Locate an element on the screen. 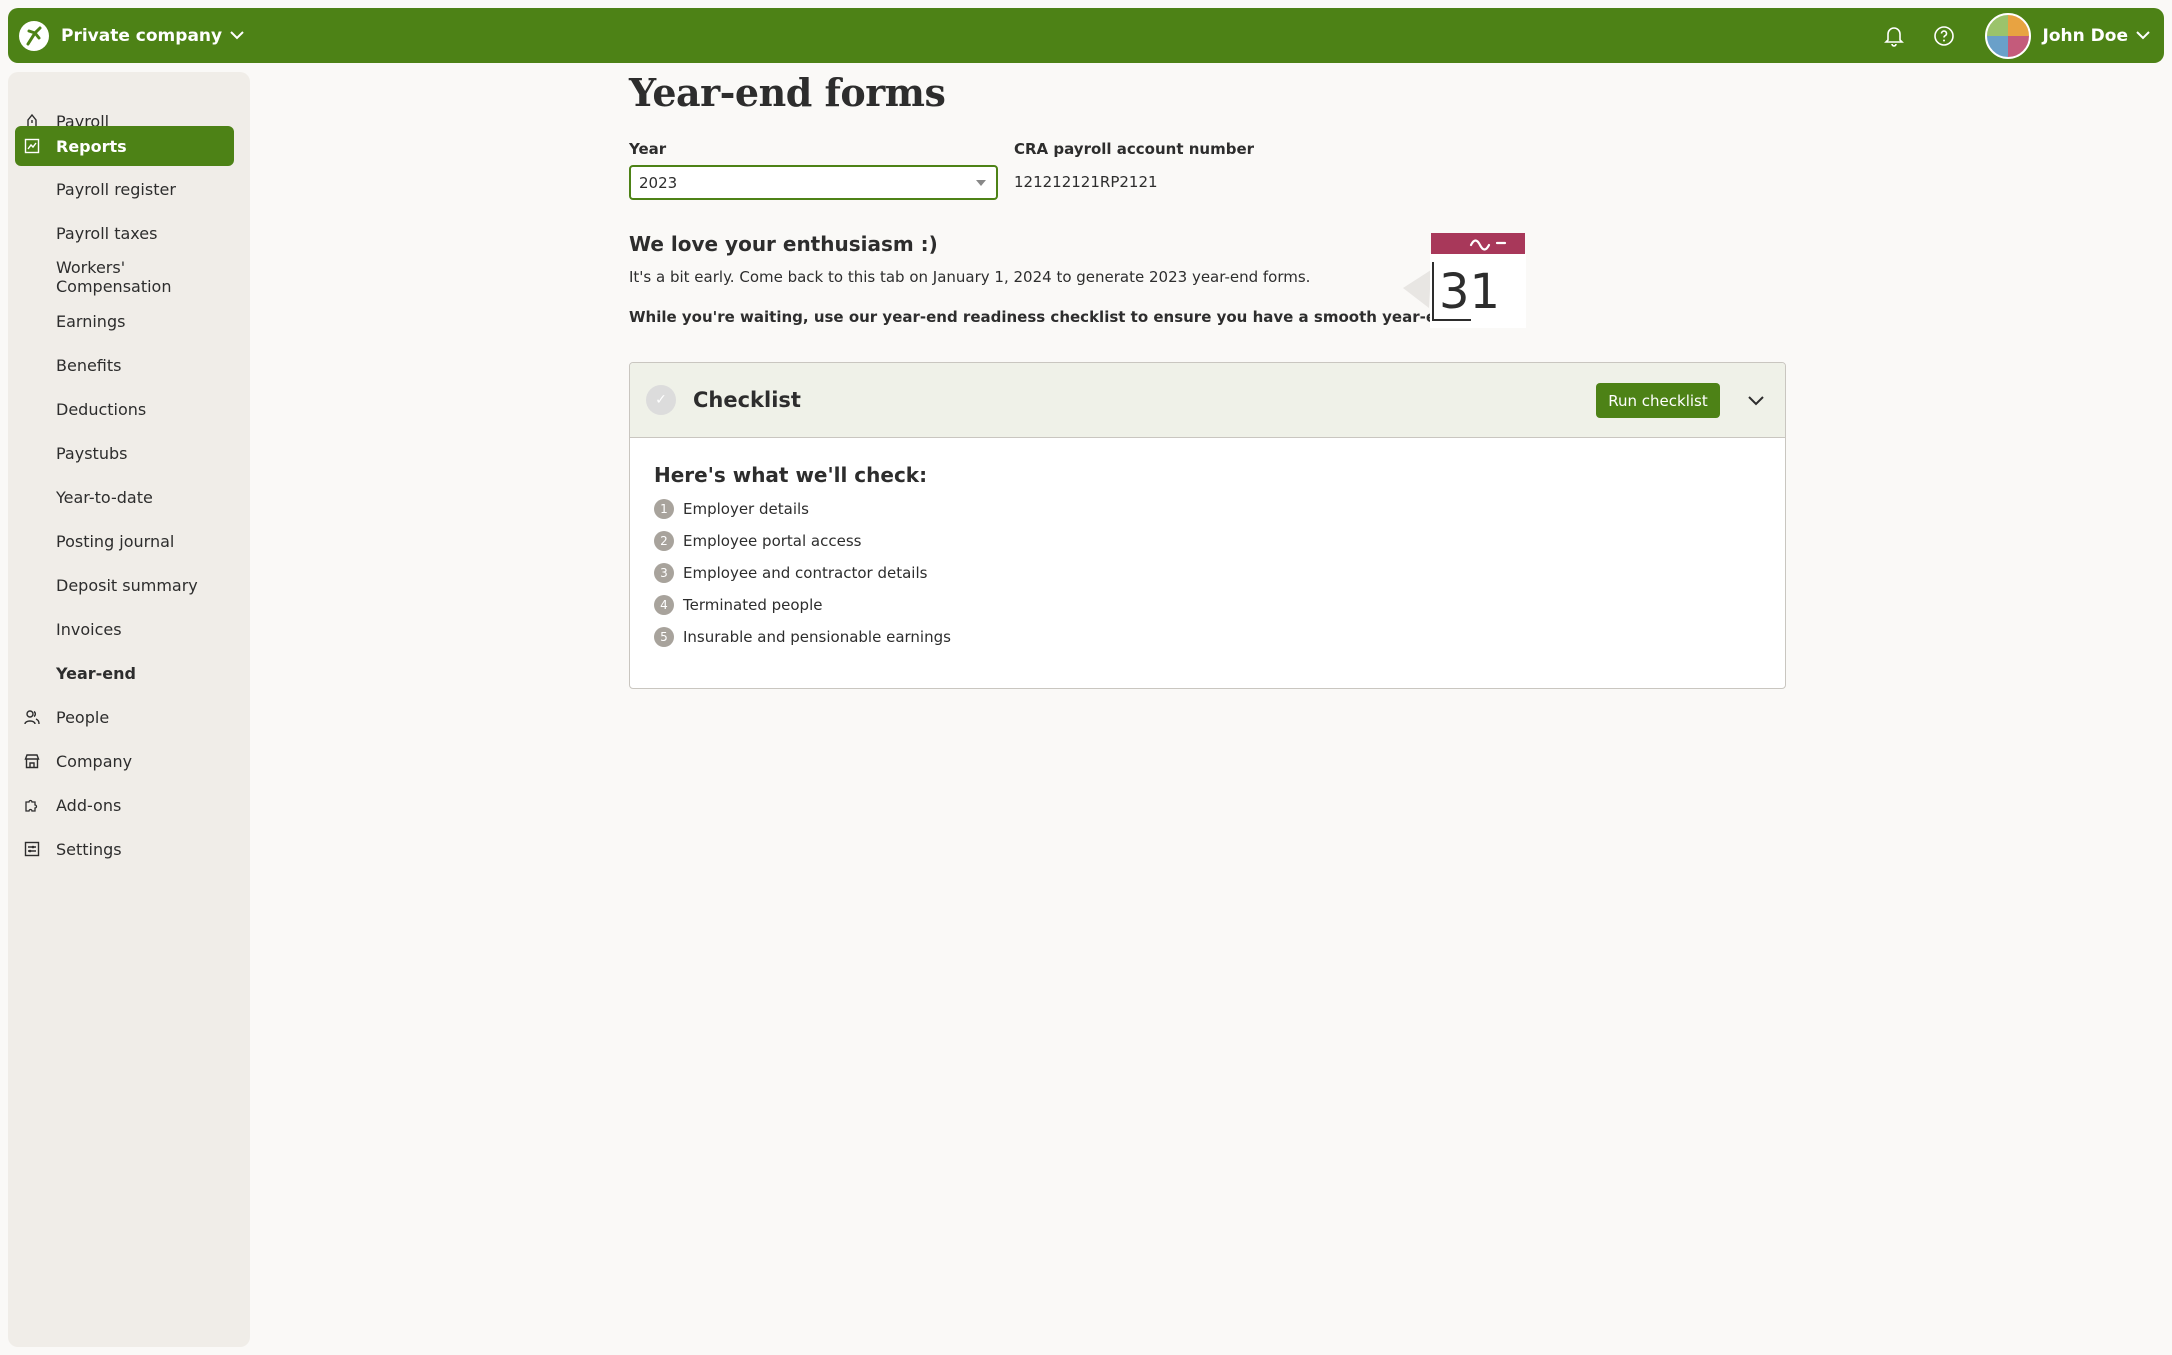 This screenshot has height=1355, width=2172. step-number: 4 is located at coordinates (664, 605).